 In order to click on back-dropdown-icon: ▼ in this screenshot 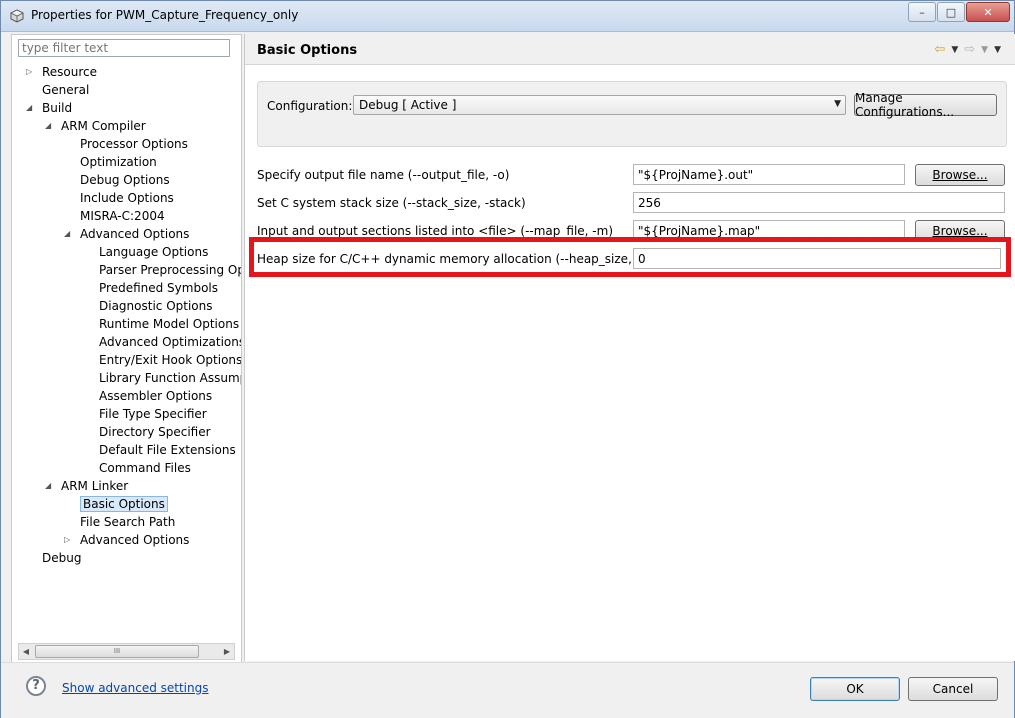, I will do `click(954, 50)`.